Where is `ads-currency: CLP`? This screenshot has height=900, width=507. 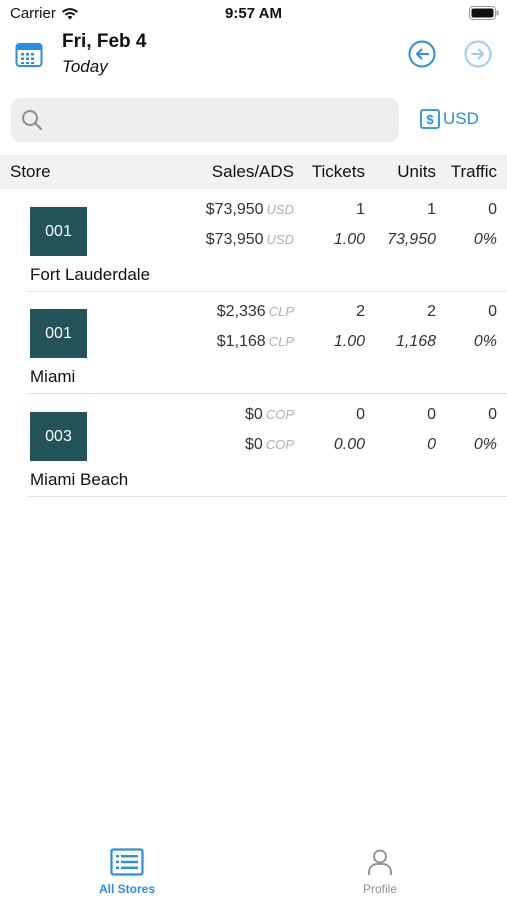 ads-currency: CLP is located at coordinates (281, 341).